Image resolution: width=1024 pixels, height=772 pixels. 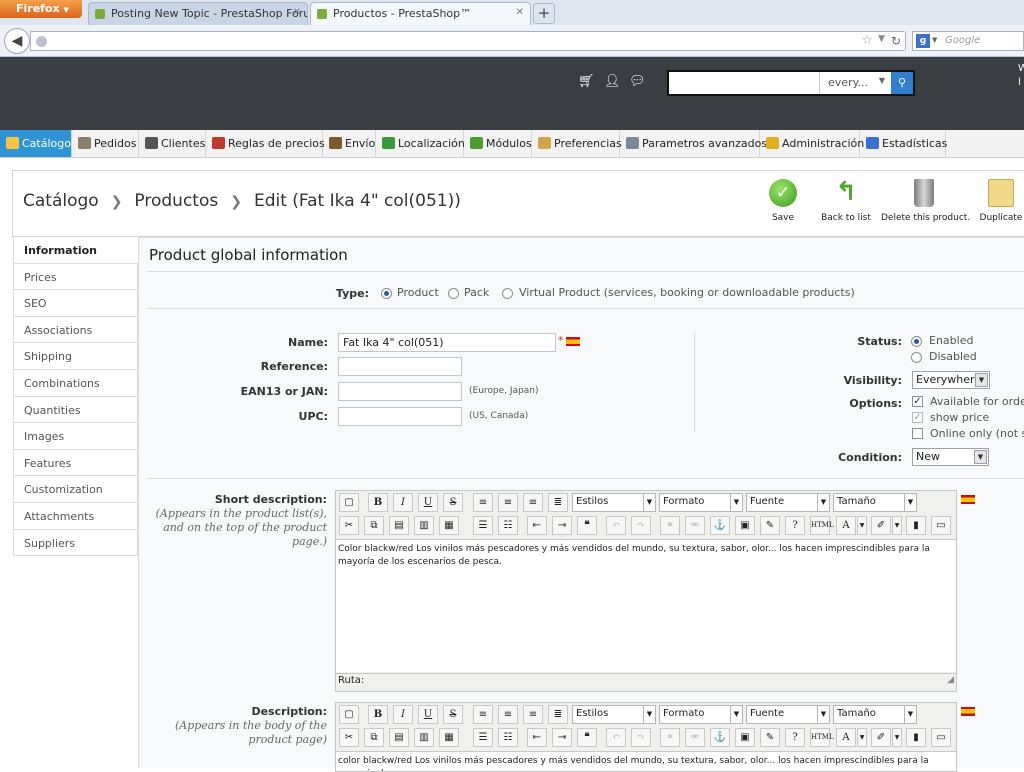 I want to click on menu-item-preferencias: Preferencias, so click(x=577, y=143).